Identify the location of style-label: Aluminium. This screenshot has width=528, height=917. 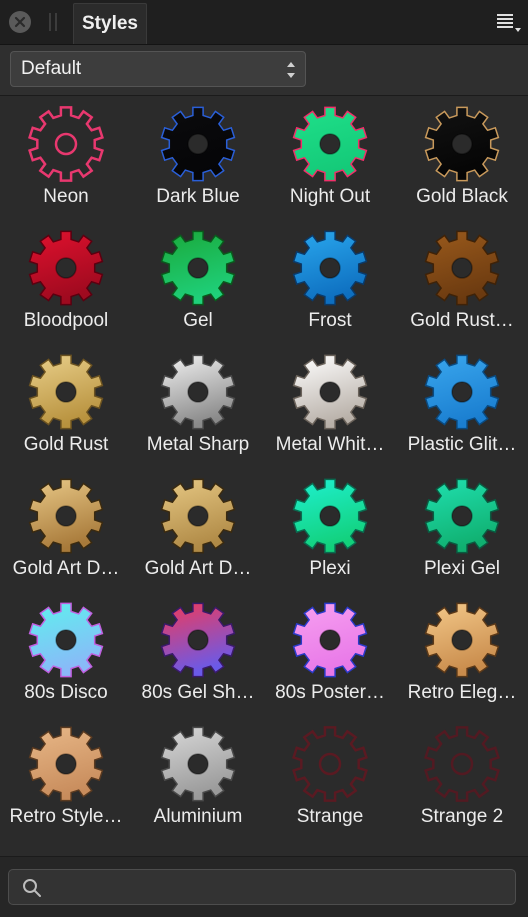
(198, 816).